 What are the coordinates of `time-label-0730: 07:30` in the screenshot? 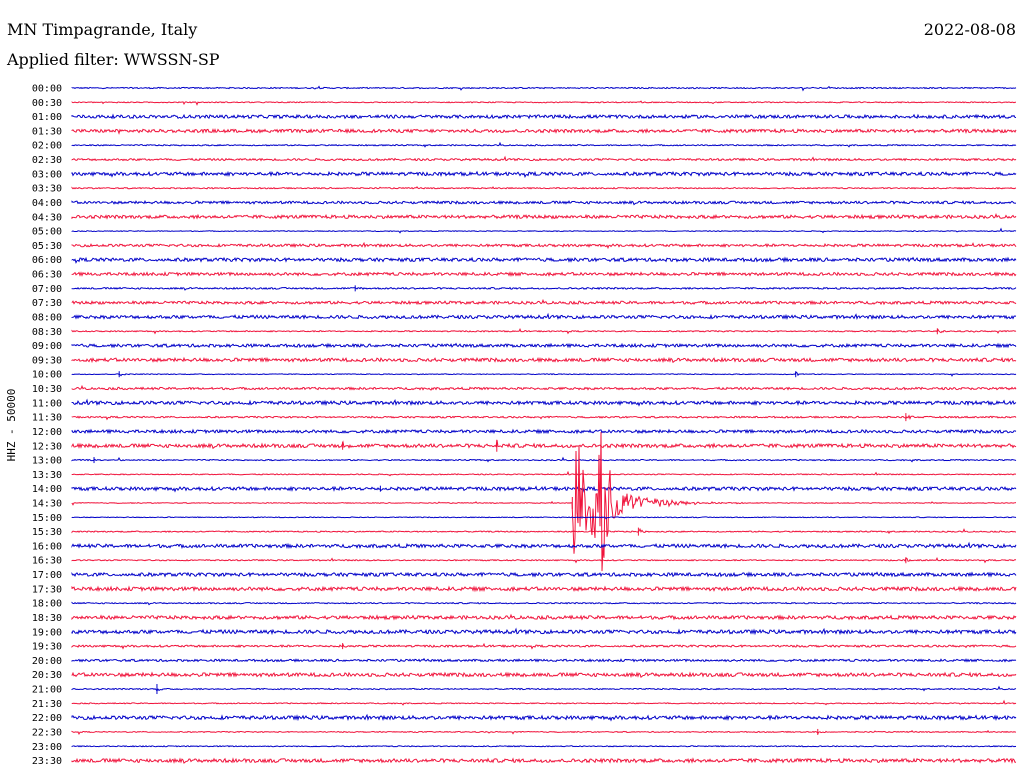 It's located at (47, 303).